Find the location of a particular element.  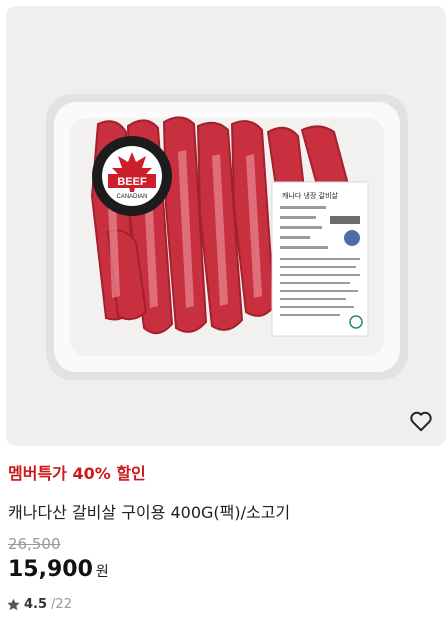

price-row: 15,900 원 is located at coordinates (58, 569).